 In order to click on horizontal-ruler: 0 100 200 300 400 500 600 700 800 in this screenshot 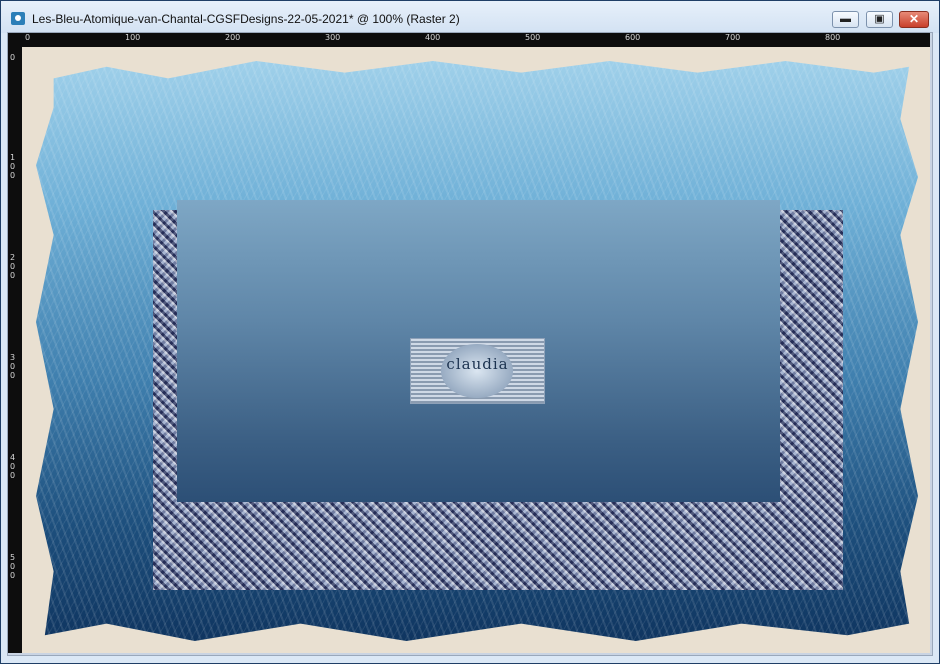, I will do `click(476, 40)`.